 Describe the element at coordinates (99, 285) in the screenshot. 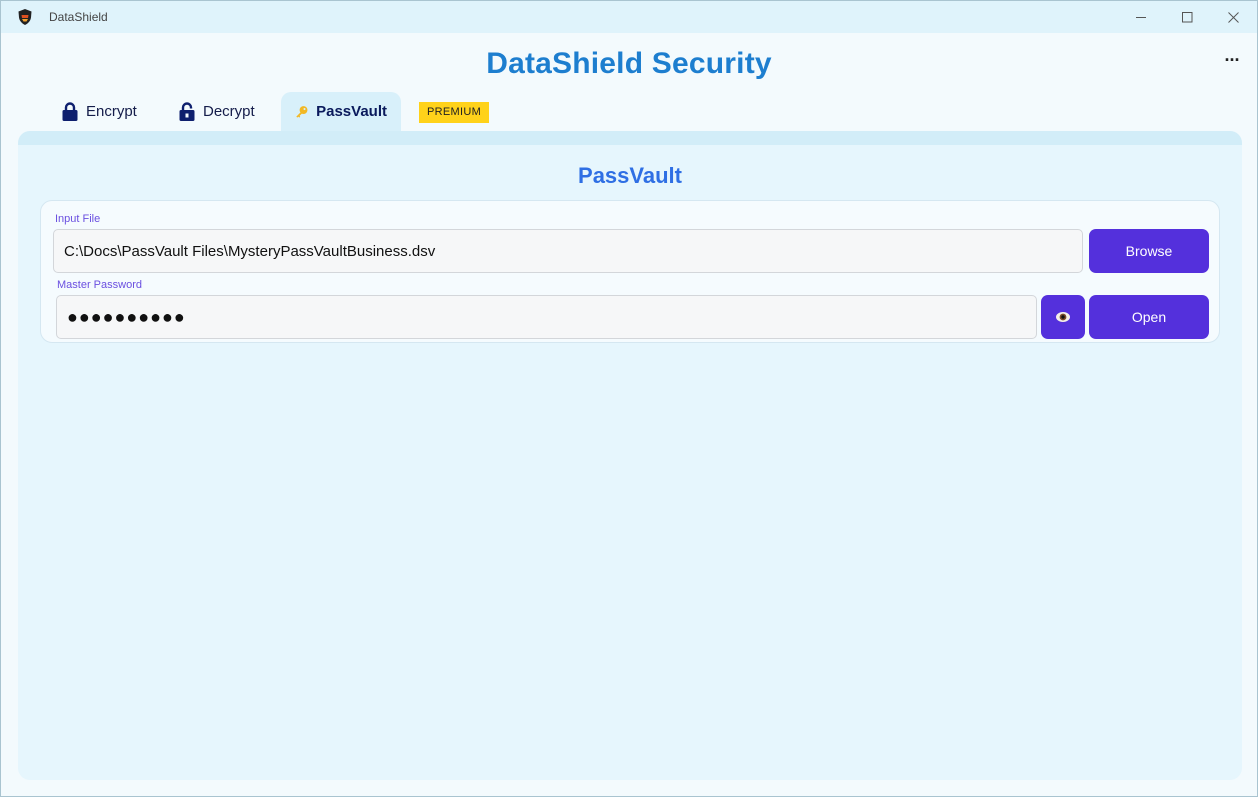

I see `master-password-label: Master Password` at that location.